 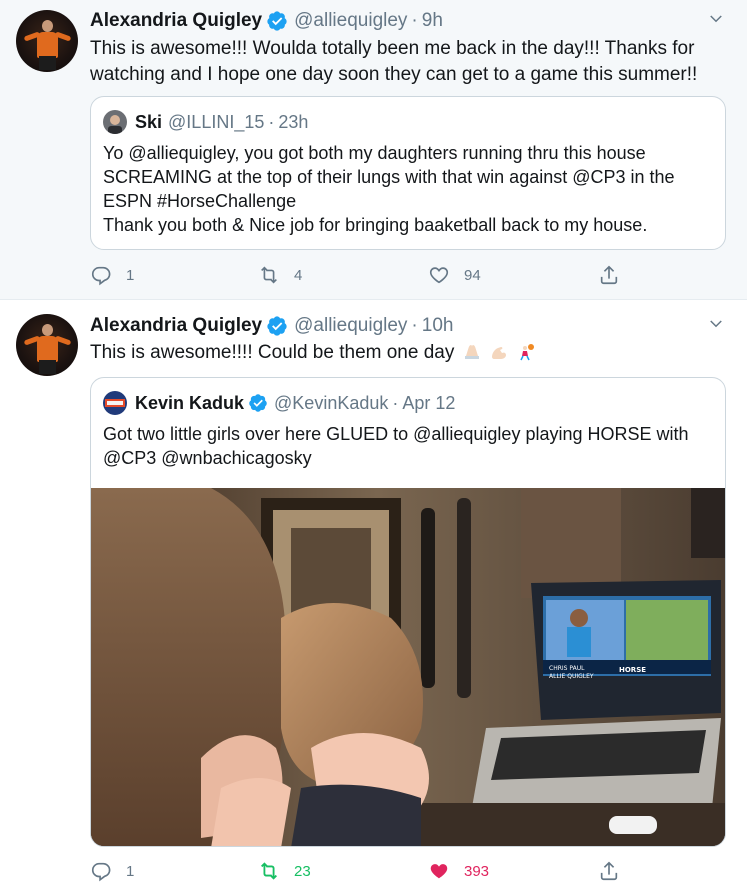 What do you see at coordinates (458, 871) in the screenshot?
I see `like-button: 393` at bounding box center [458, 871].